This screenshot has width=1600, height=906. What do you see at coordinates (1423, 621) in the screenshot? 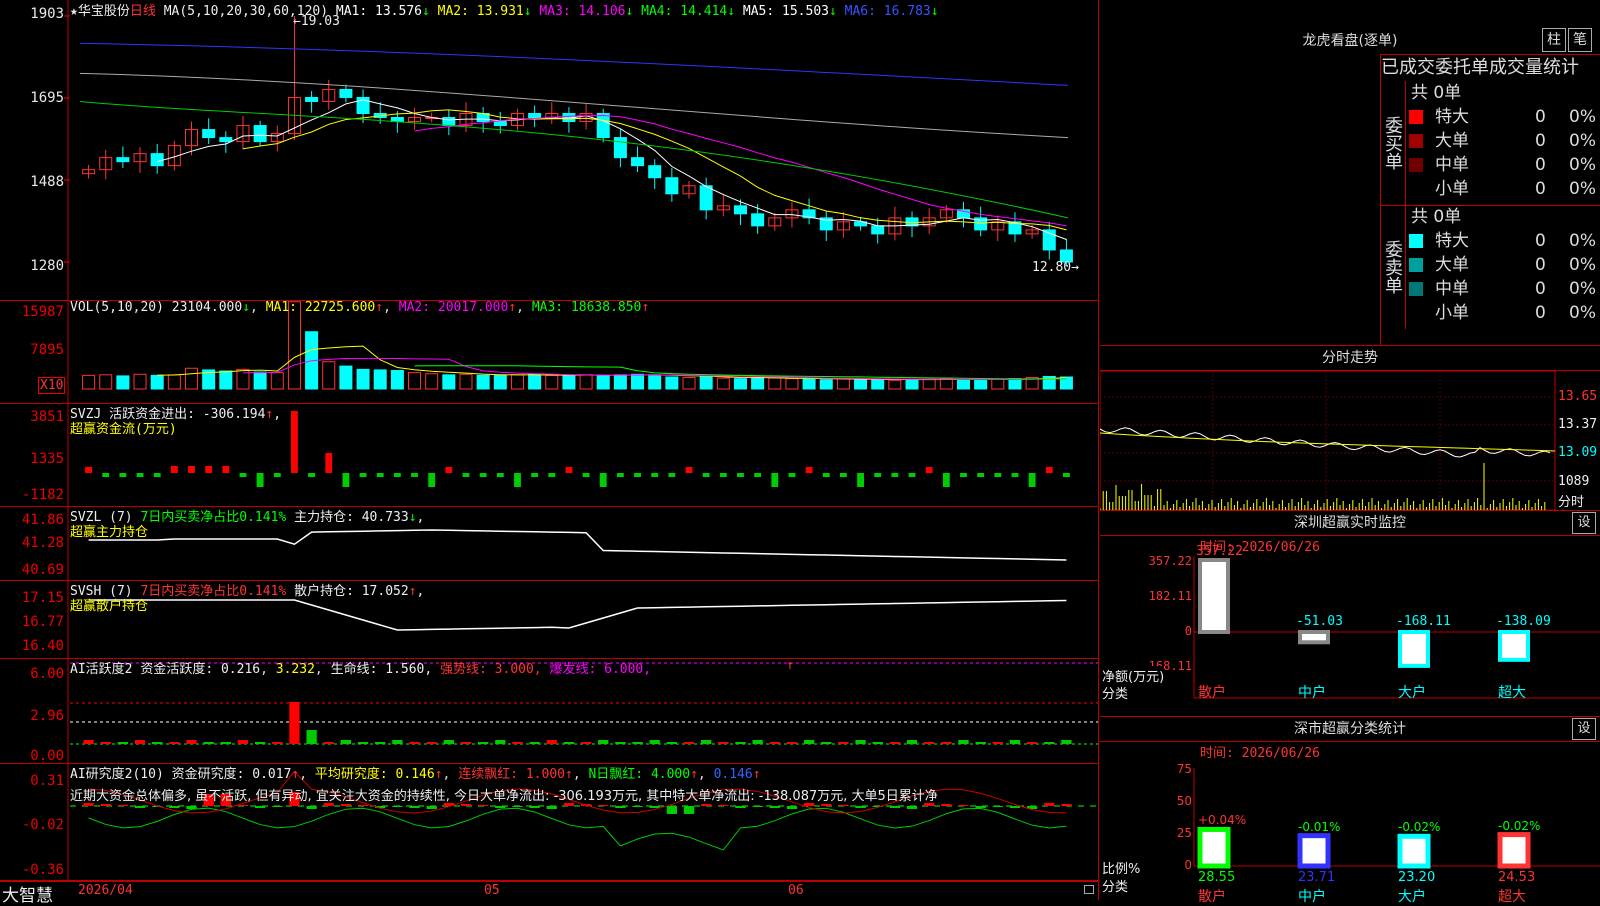
I see `bar-value-label: -168.11` at bounding box center [1423, 621].